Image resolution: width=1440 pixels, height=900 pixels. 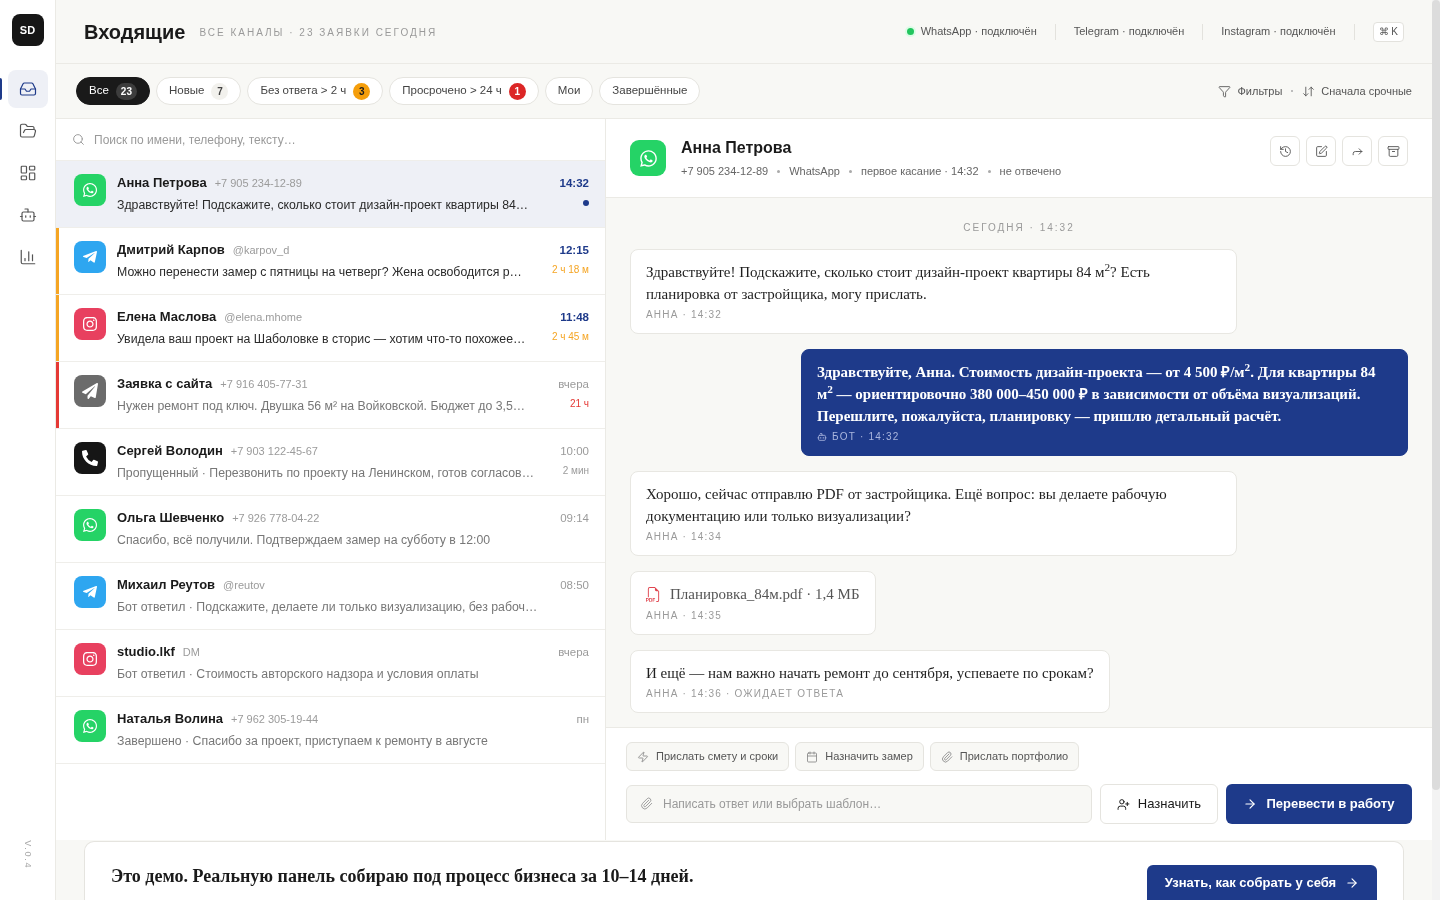 What do you see at coordinates (1097, 393) in the screenshot?
I see `message-text: Здравствуйте, Анна. Стоимость дизайн-проекта — от 4 500 ₽/м$^{2}$. Для квартиры 84 м$^{2}$ — ориентировочно 380 000–450 000 ₽ в зависимости от объёма визуализаций. Перешлите, пожалуйста, планировку — пришлю детальный расчёт.` at bounding box center [1097, 393].